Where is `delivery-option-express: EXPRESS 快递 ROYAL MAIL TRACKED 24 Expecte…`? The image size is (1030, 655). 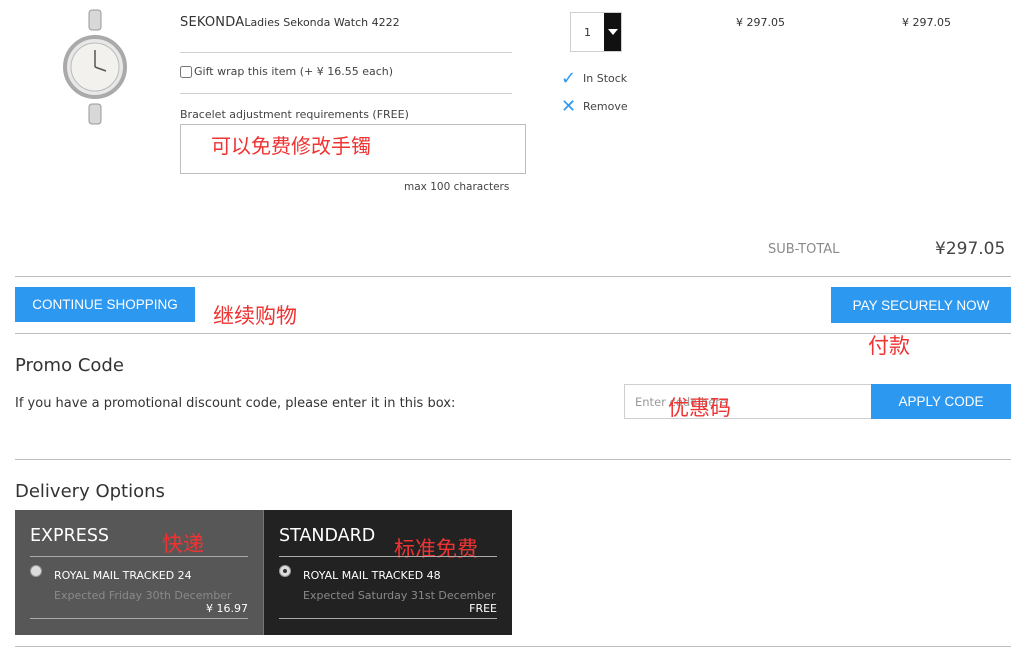 delivery-option-express: EXPRESS 快递 ROYAL MAIL TRACKED 24 Expecte… is located at coordinates (139, 572).